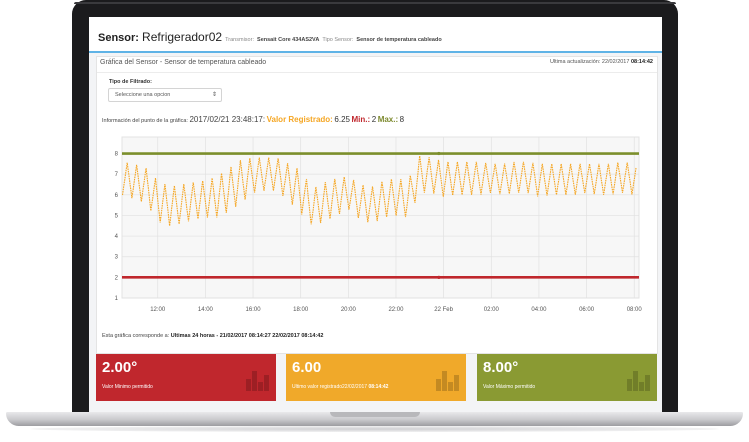 This screenshot has height=442, width=749. Describe the element at coordinates (117, 216) in the screenshot. I see `y-tick-label: 5` at that location.